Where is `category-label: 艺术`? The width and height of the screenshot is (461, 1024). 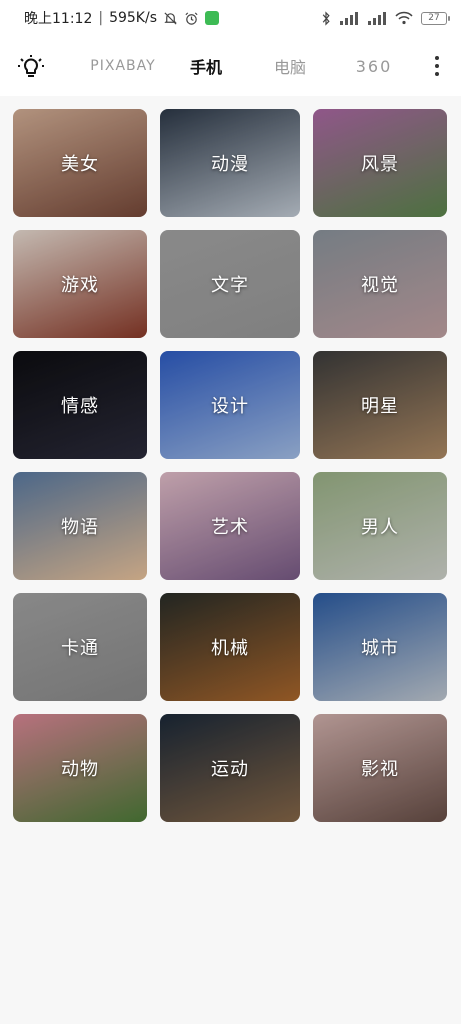 category-label: 艺术 is located at coordinates (230, 527).